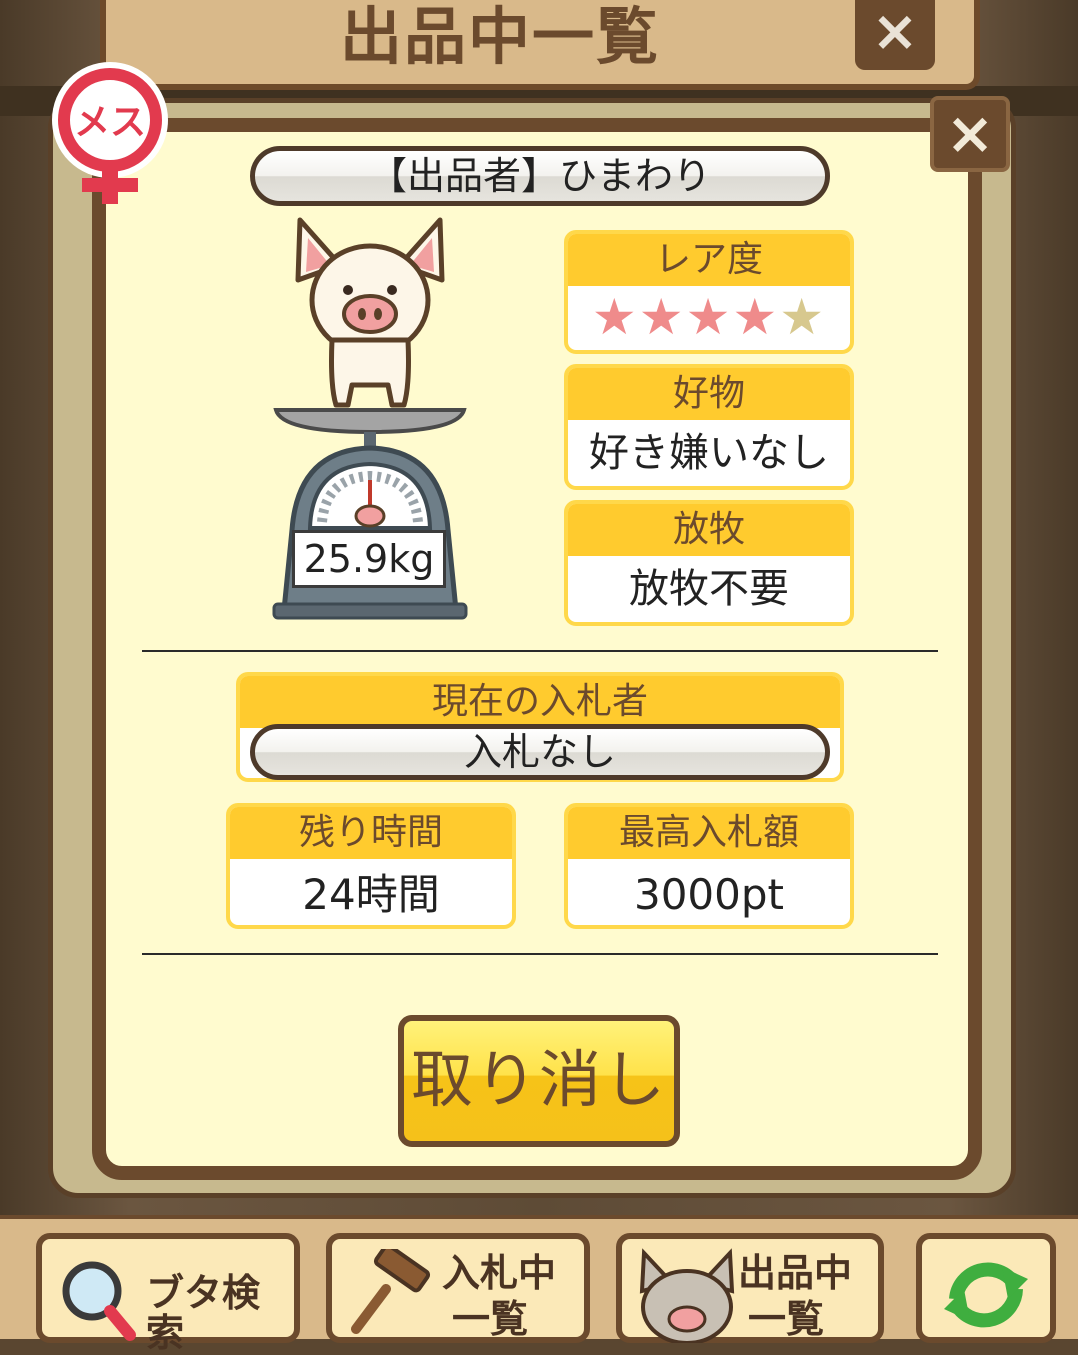 The height and width of the screenshot is (1355, 1078). I want to click on magnifier-icon, so click(99, 1301).